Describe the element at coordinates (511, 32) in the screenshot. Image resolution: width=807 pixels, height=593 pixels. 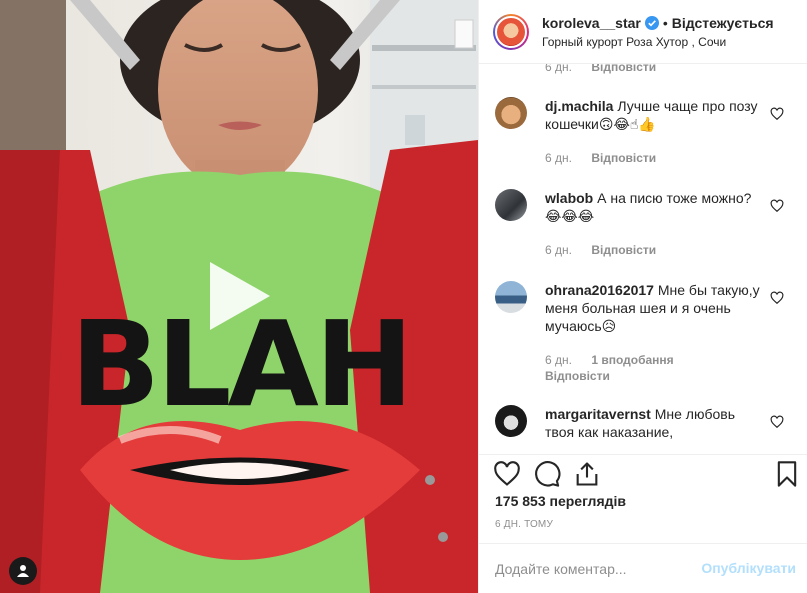
I see `author-avatar` at that location.